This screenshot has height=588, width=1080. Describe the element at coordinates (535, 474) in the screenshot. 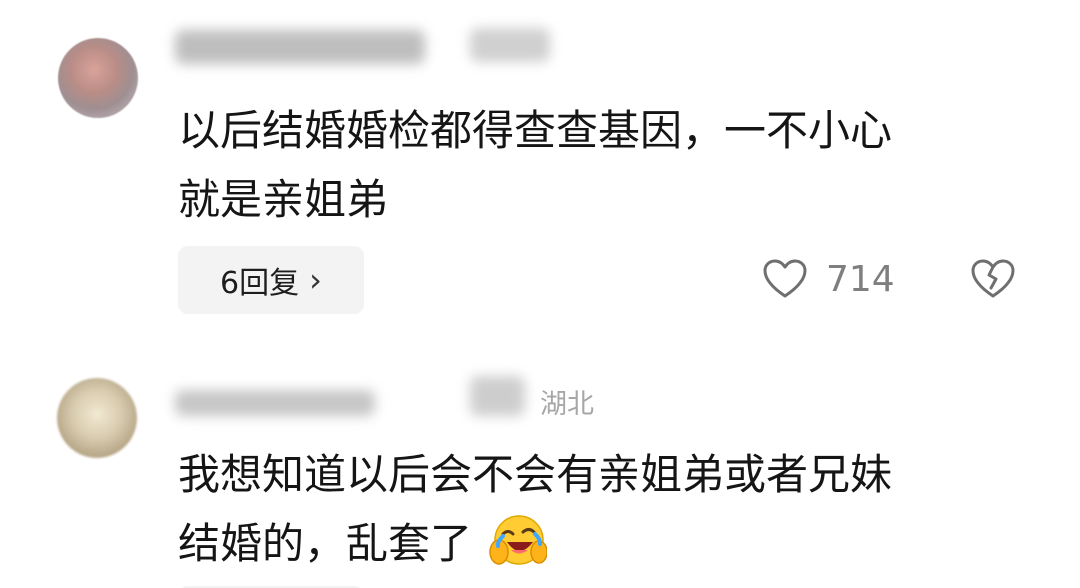

I see `comment-text-line: 我想知道以后会不会有亲姐弟或者兄妹` at that location.